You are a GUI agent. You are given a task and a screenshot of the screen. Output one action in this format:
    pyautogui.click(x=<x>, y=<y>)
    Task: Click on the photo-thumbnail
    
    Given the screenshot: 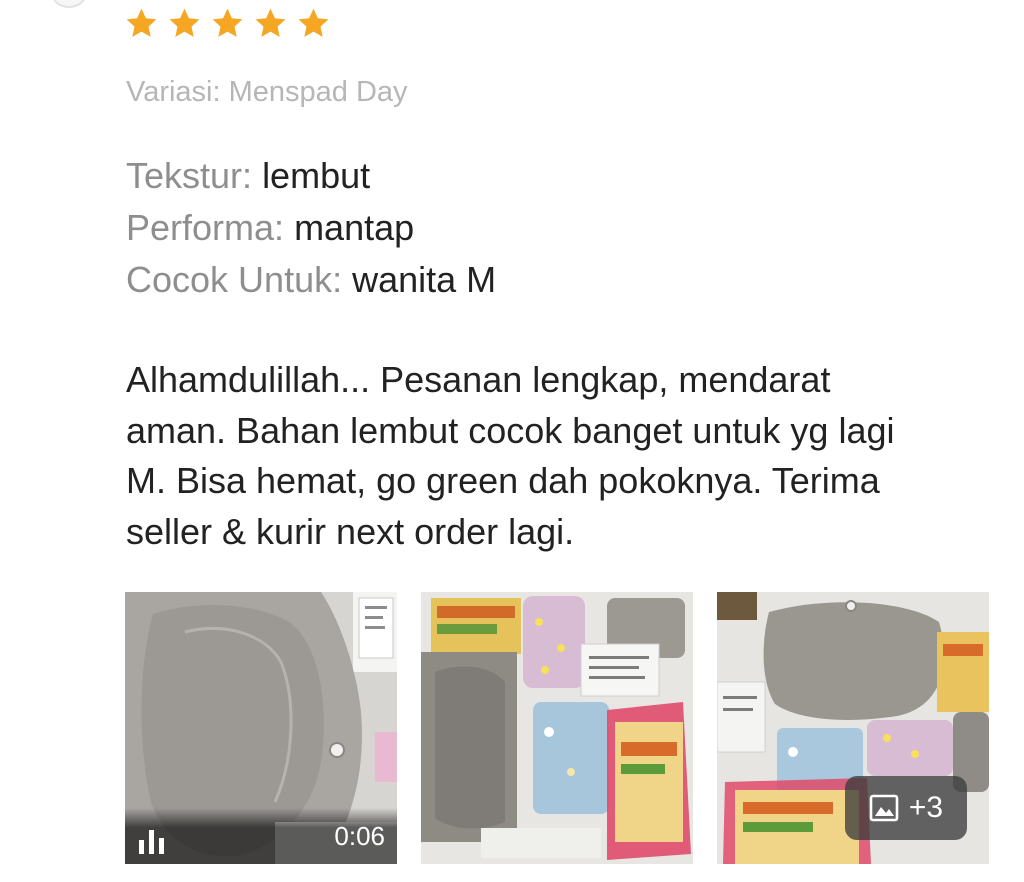 What is the action you would take?
    pyautogui.click(x=557, y=728)
    